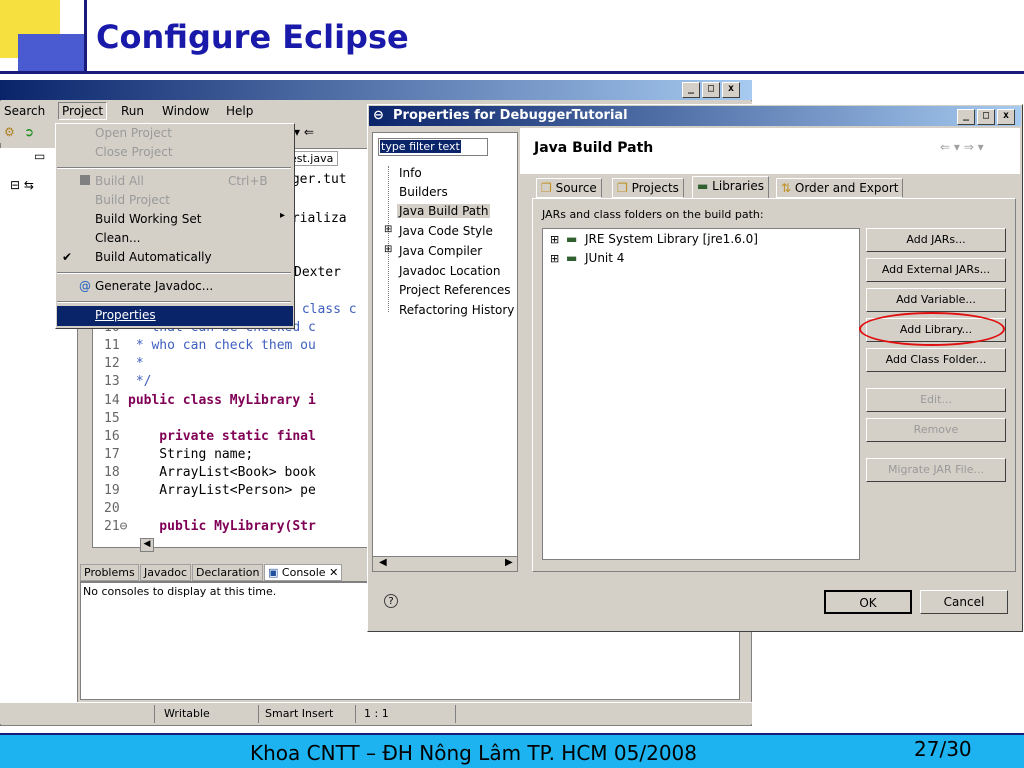  Describe the element at coordinates (333, 572) in the screenshot. I see `close-tab-icon: ✕` at that location.